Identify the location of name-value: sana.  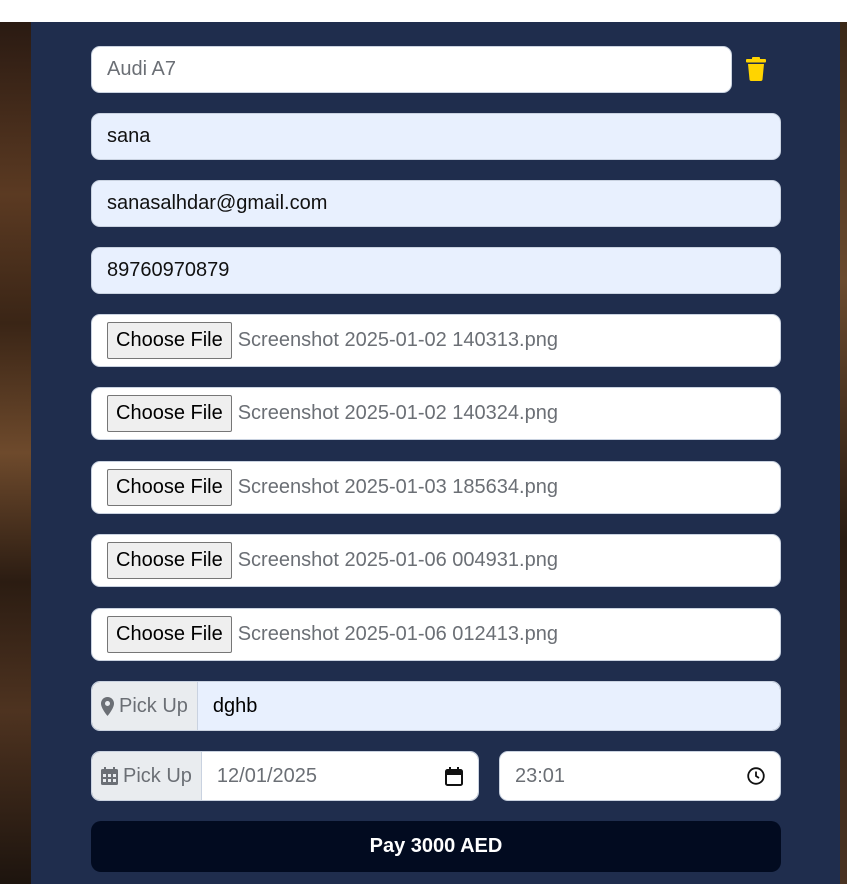
(129, 136).